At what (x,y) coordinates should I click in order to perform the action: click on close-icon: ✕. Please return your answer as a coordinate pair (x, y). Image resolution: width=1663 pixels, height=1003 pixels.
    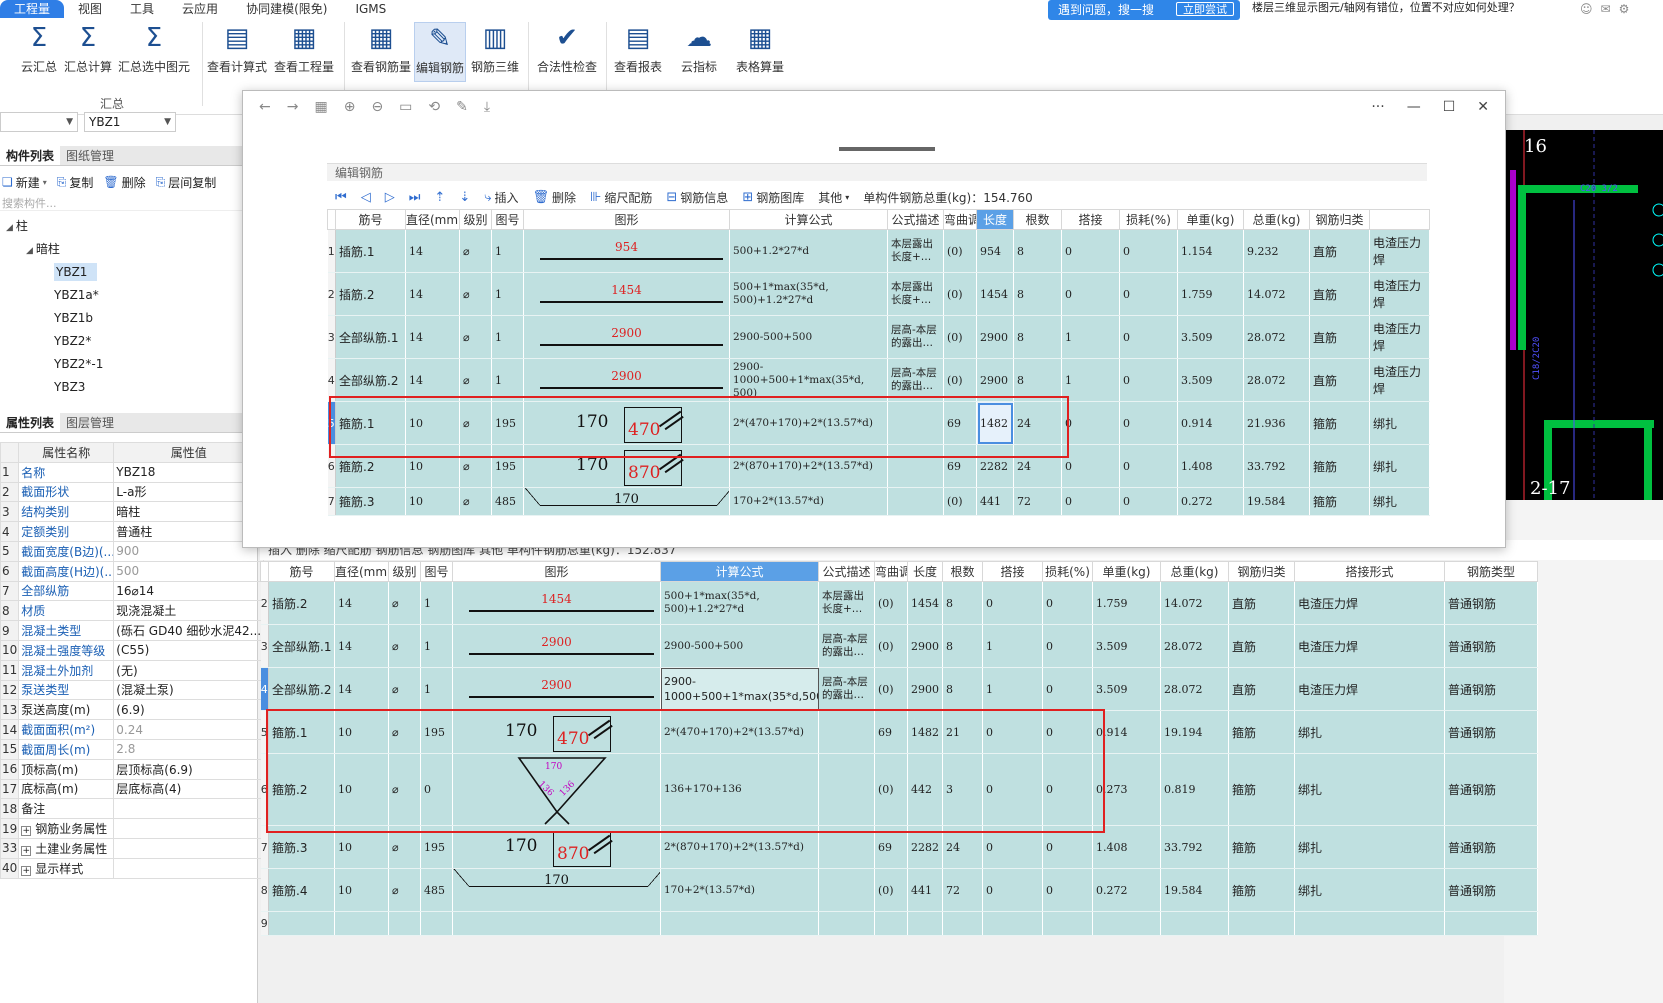
    Looking at the image, I should click on (1483, 107).